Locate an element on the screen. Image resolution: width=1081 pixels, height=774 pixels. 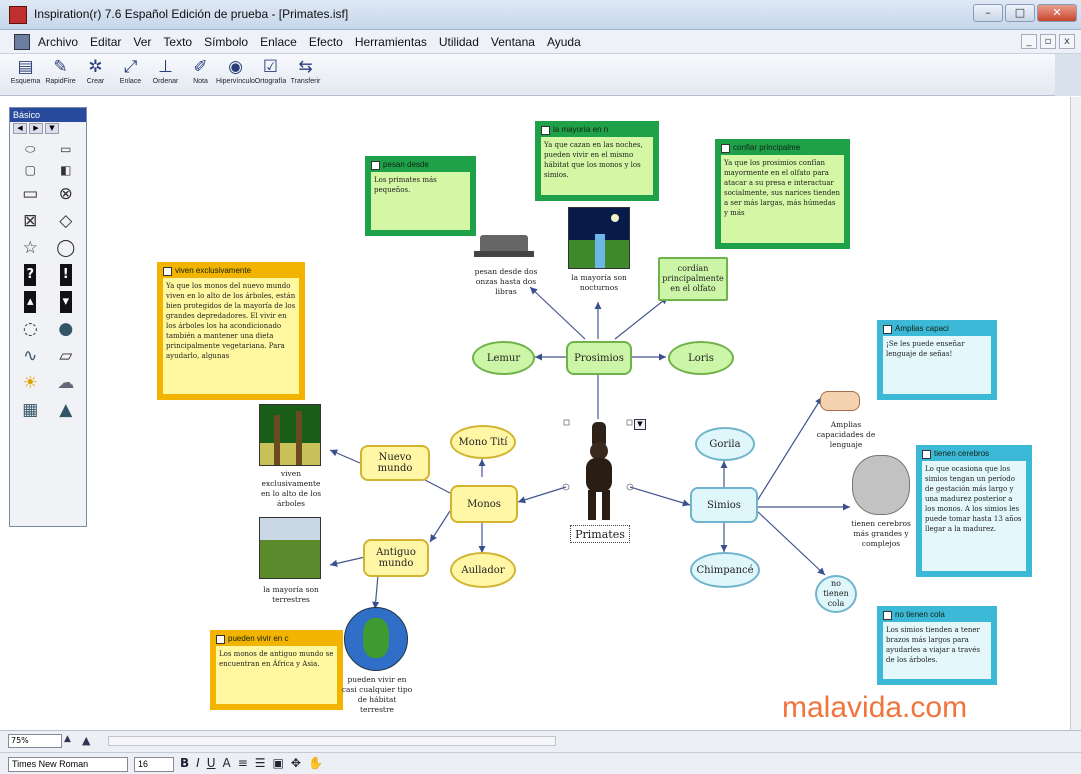
scale-image is located at coordinates (504, 245).